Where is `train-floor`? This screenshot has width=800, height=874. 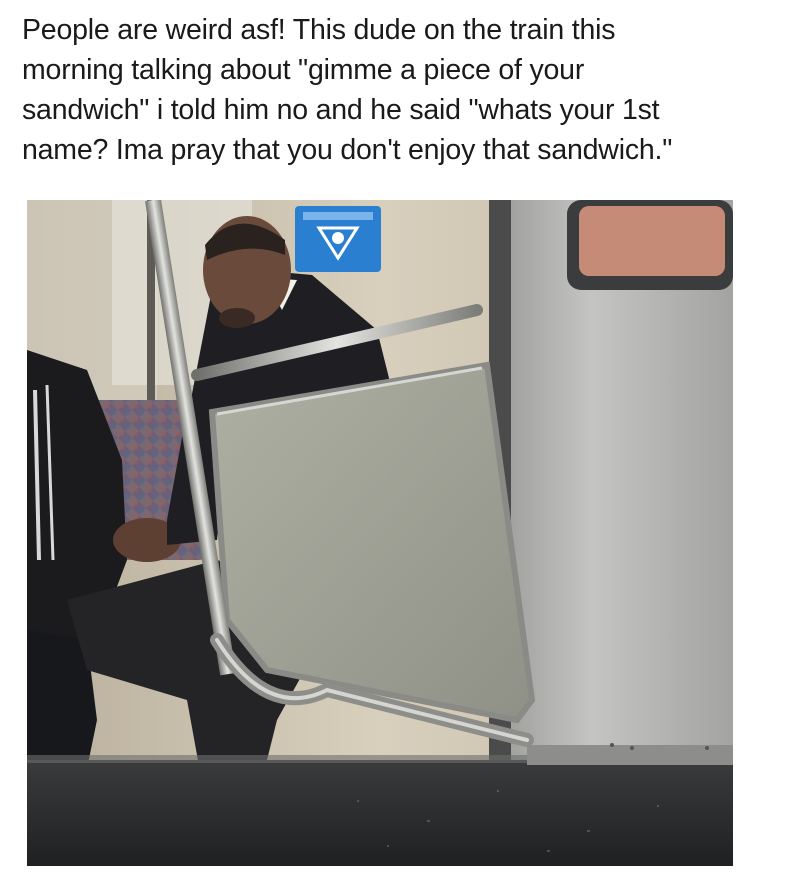 train-floor is located at coordinates (380, 813).